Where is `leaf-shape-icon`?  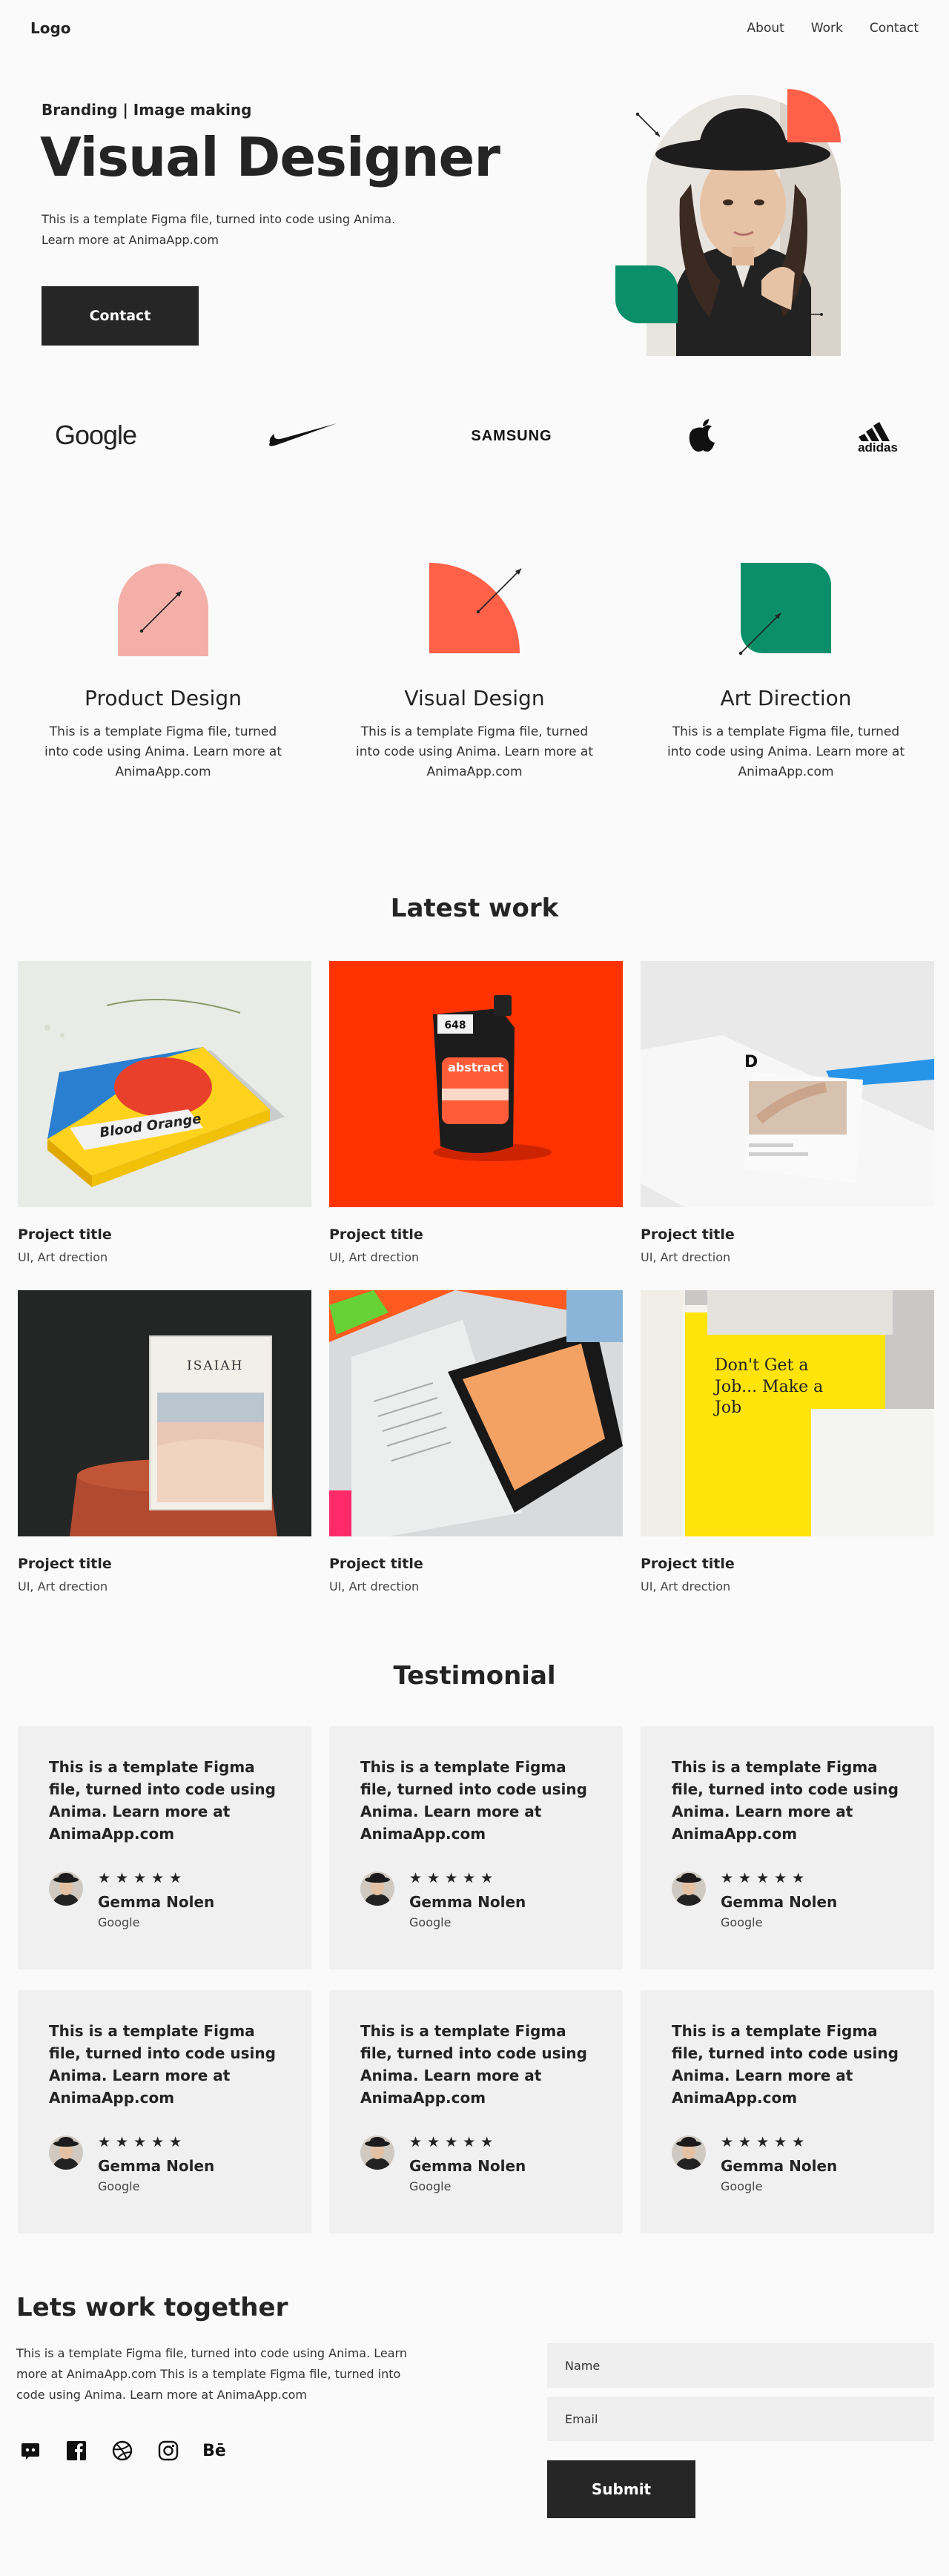
leaf-shape-icon is located at coordinates (786, 608).